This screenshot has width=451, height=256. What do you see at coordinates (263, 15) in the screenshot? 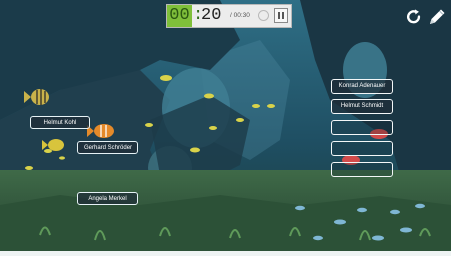
I see `timer-reset-icon` at bounding box center [263, 15].